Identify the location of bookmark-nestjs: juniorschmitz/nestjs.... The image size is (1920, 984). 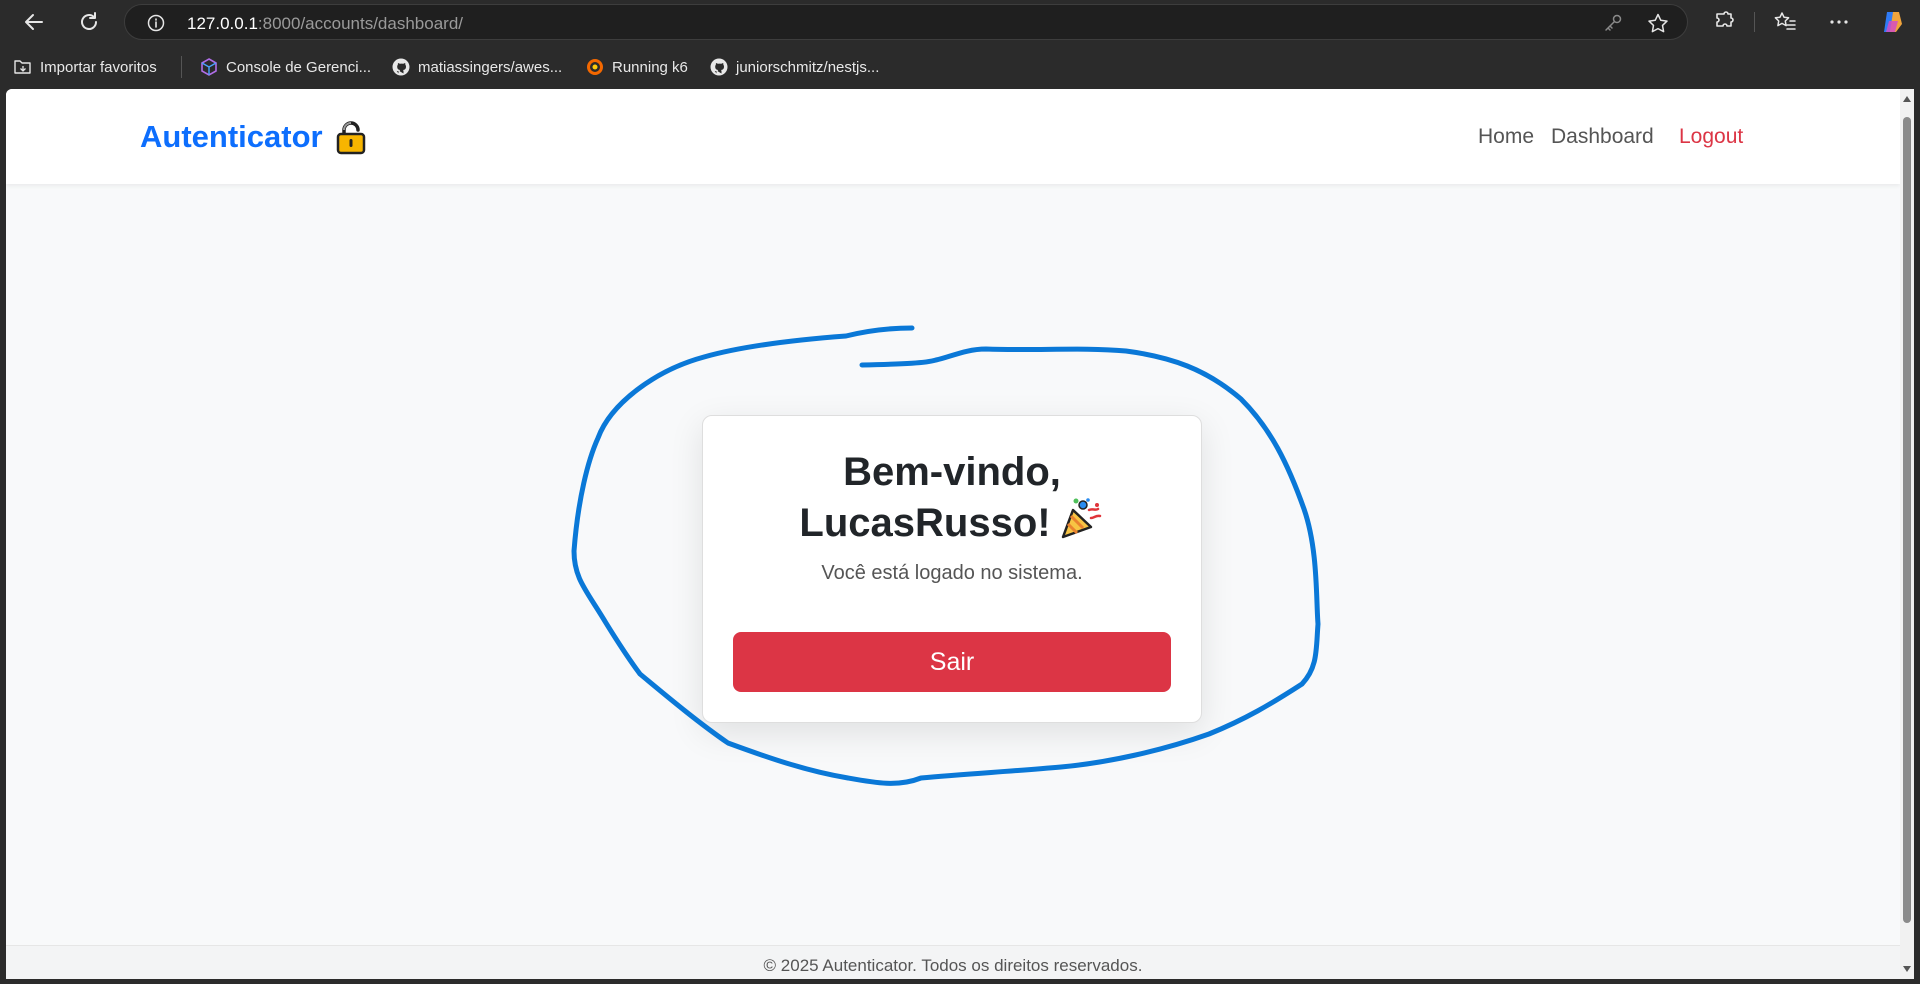
(794, 67).